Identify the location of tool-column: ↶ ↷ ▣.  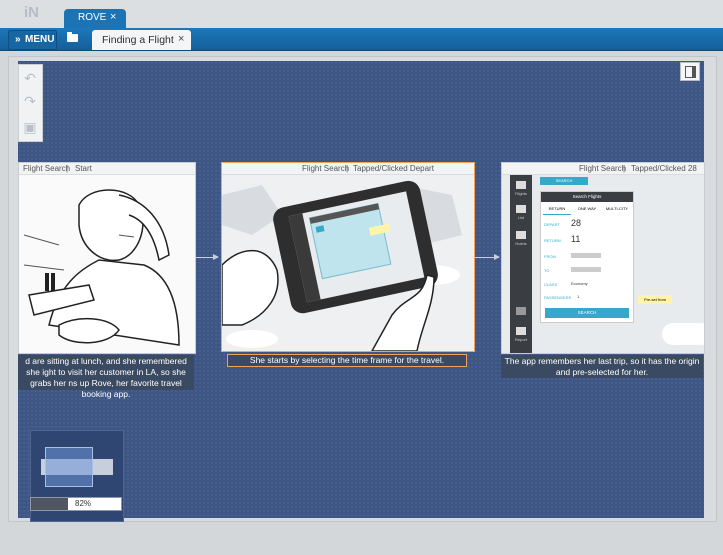
(30, 103).